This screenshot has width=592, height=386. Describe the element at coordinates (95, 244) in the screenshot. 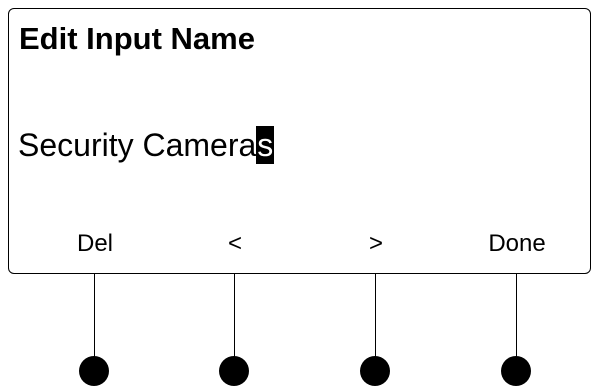

I see `softkey-label-del: Del` at that location.